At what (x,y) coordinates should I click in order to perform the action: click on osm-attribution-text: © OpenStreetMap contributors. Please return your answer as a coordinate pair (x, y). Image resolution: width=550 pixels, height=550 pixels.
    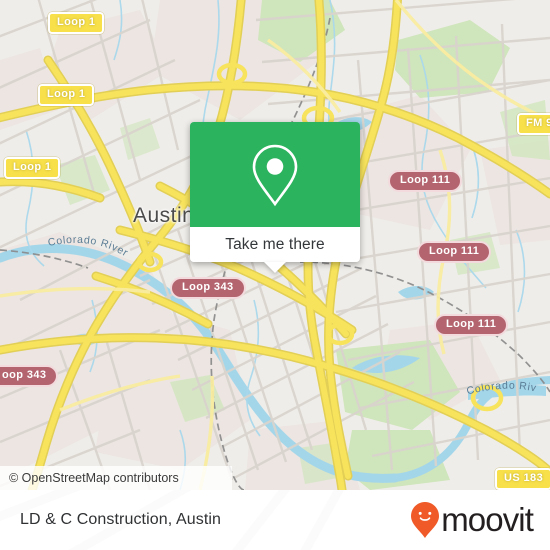
    Looking at the image, I should click on (94, 478).